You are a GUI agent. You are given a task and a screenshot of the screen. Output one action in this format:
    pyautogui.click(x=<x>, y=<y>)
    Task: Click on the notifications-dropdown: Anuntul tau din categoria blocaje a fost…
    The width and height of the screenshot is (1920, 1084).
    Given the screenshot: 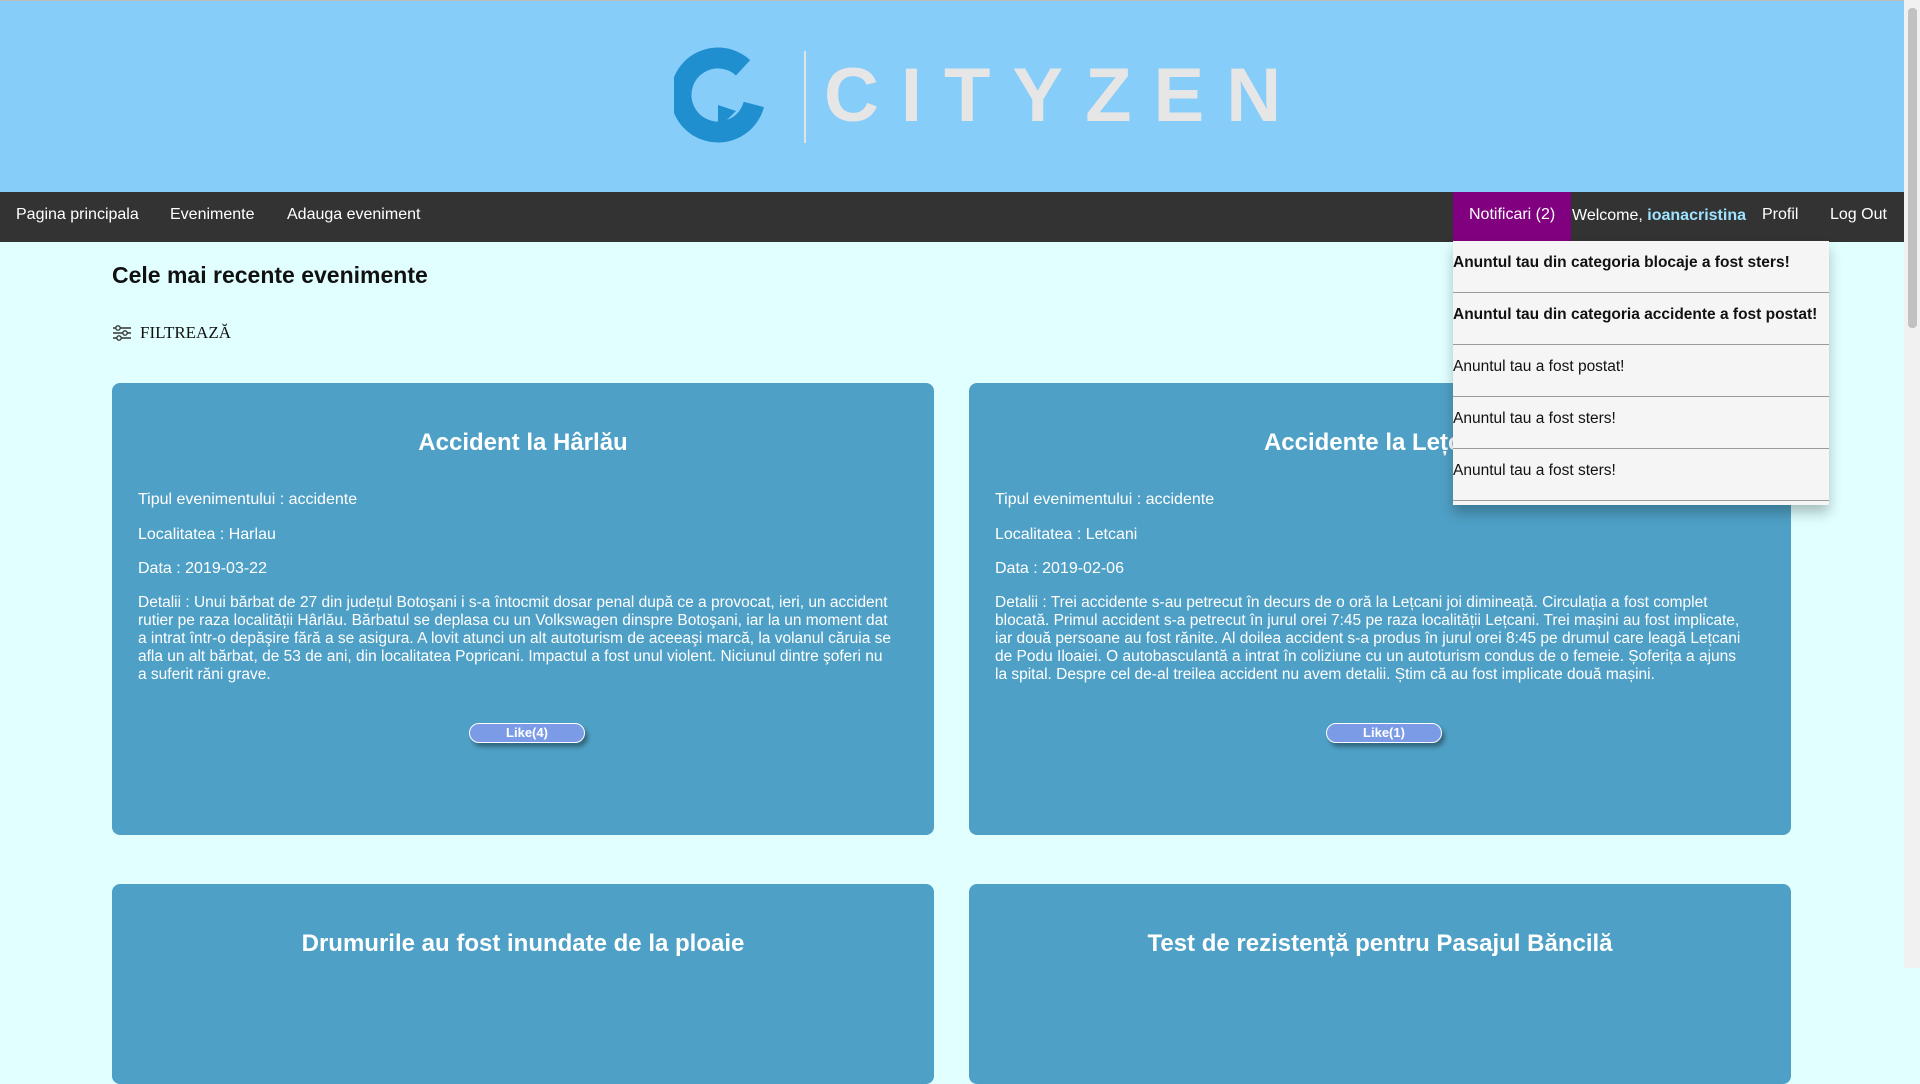 What is the action you would take?
    pyautogui.click(x=1641, y=373)
    